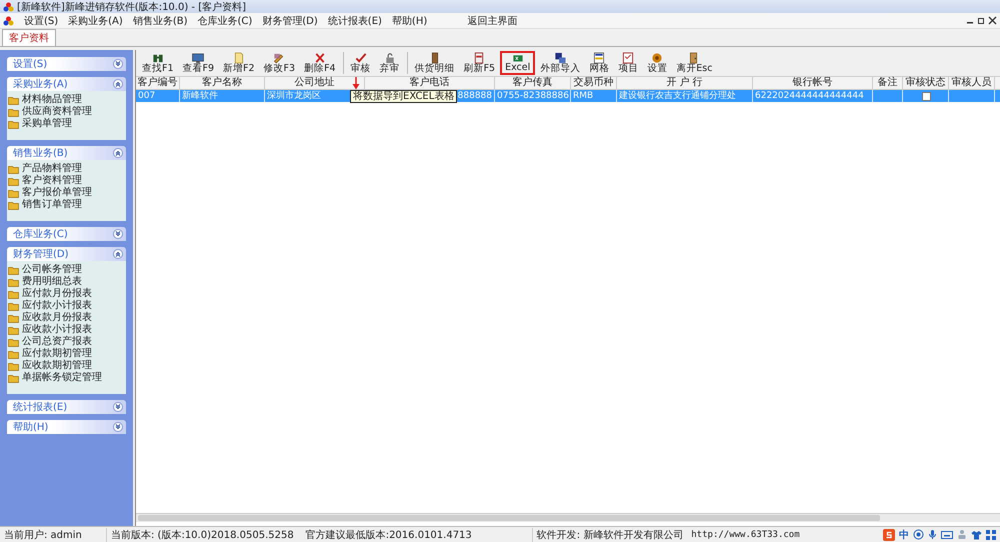  What do you see at coordinates (657, 58) in the screenshot?
I see `settings-icon` at bounding box center [657, 58].